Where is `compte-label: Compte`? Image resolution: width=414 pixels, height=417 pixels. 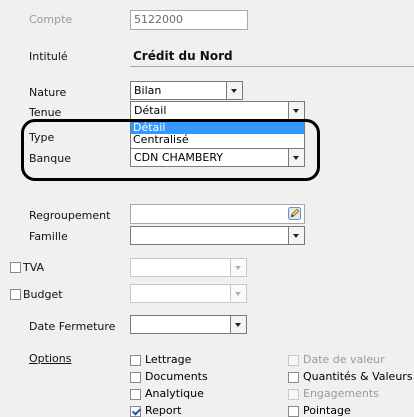
compte-label: Compte is located at coordinates (51, 19).